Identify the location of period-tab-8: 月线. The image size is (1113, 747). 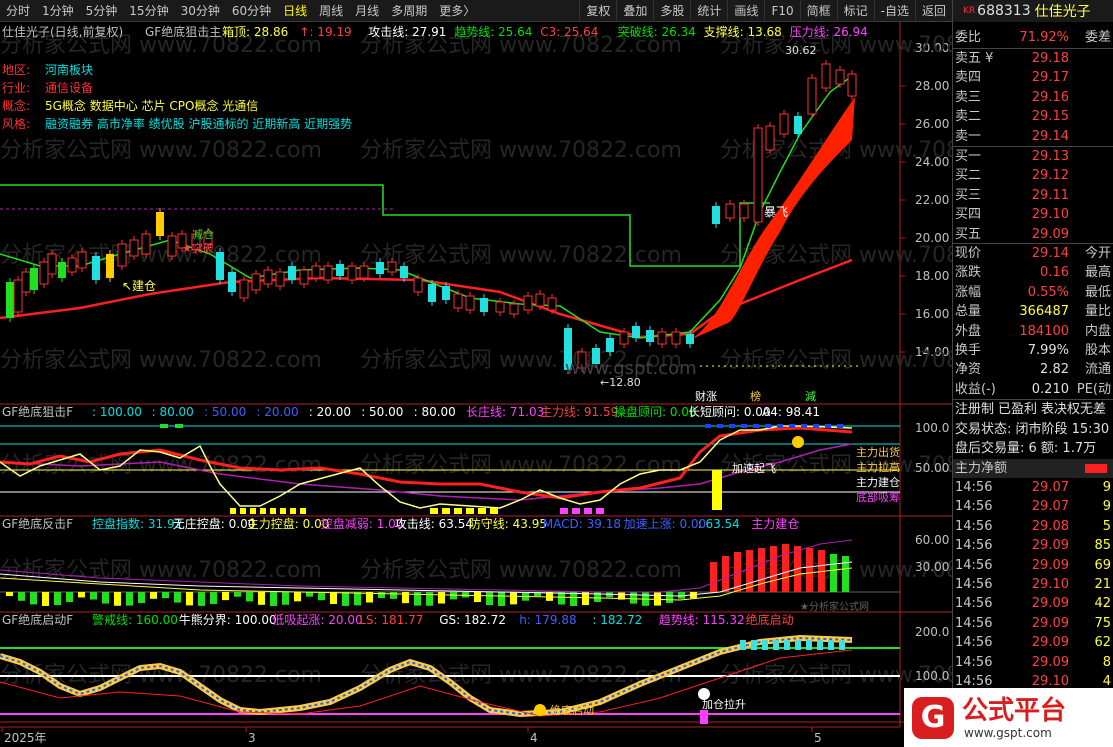
(367, 11).